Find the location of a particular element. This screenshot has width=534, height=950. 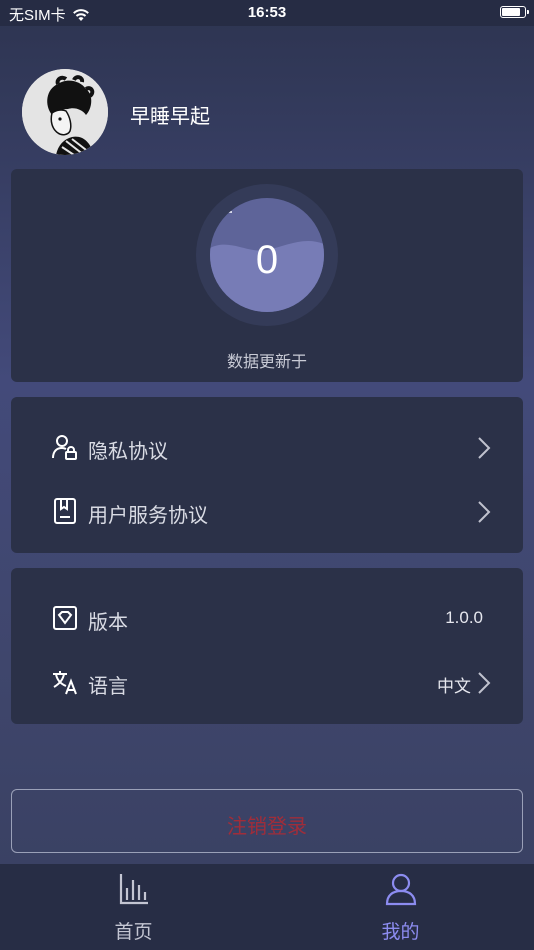

version-icon is located at coordinates (65, 618).